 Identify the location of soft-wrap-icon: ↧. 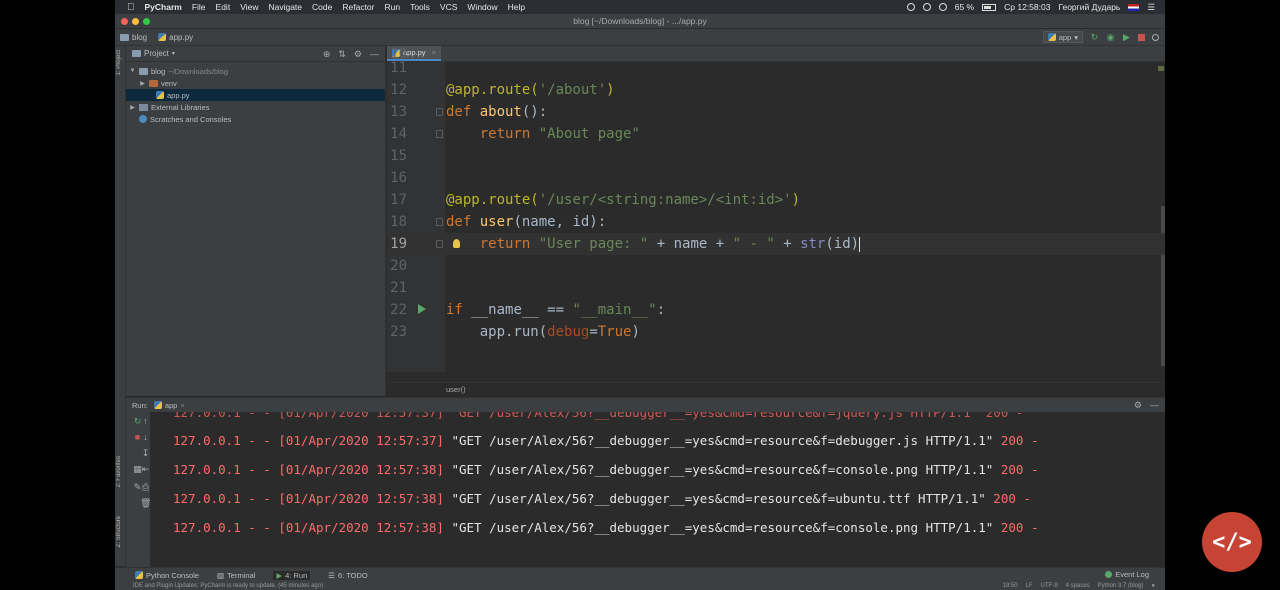
(145, 453).